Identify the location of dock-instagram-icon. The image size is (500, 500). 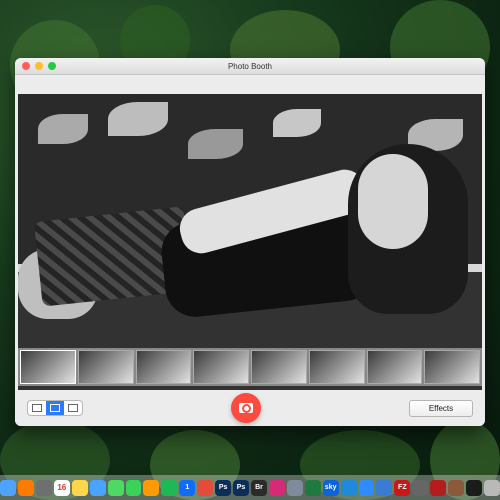
(276, 487).